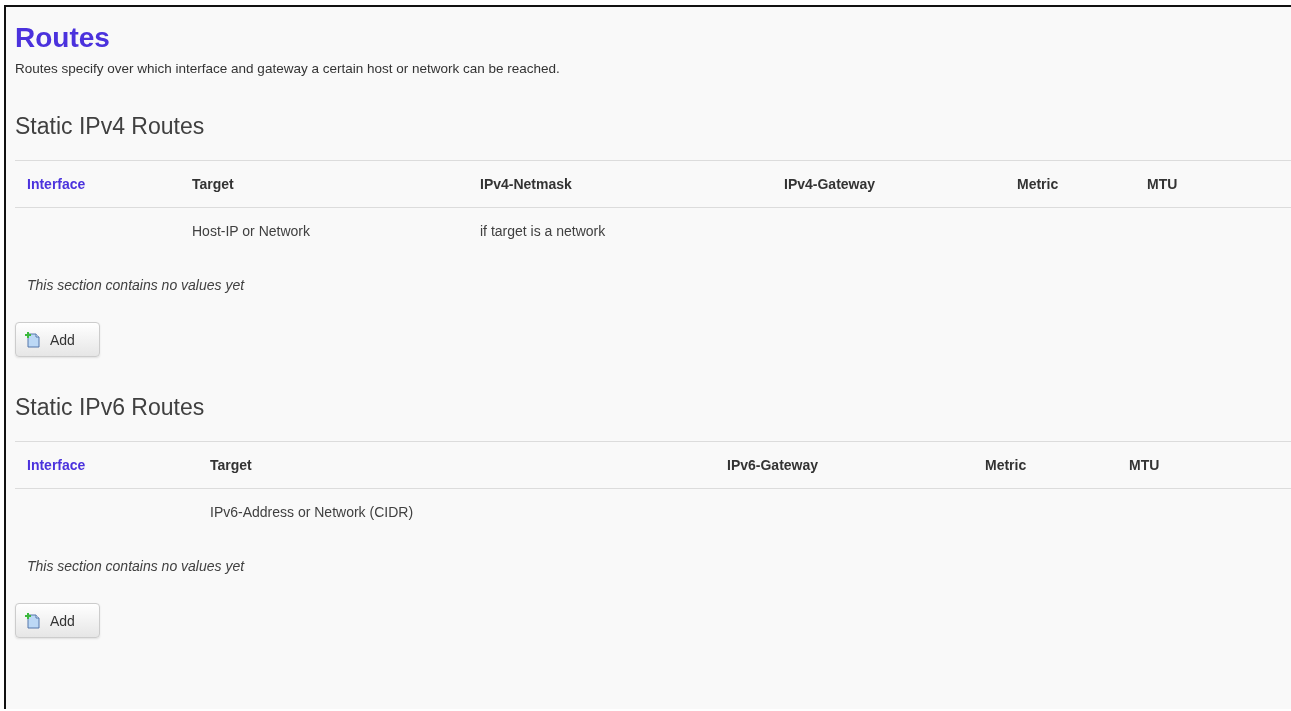 The height and width of the screenshot is (711, 1291). I want to click on column-hint: Host-IP or Network, so click(251, 231).